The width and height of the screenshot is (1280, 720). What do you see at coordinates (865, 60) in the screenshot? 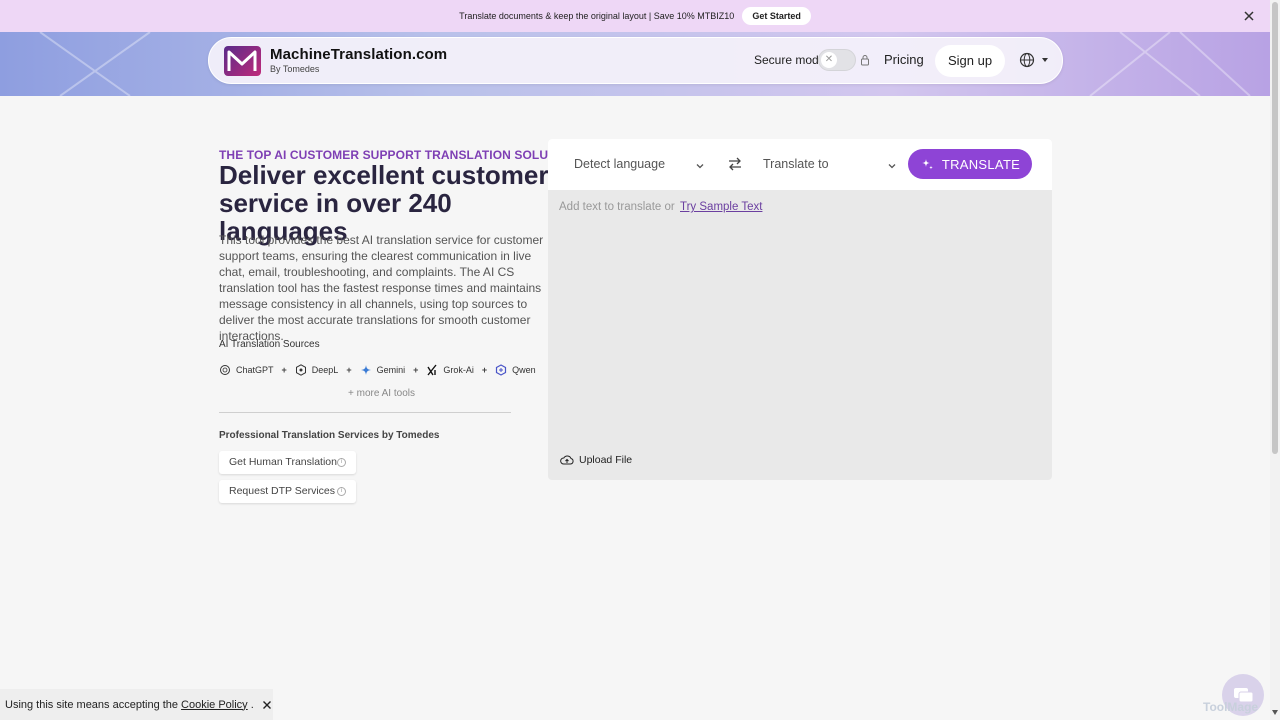
I see `lock-icon` at bounding box center [865, 60].